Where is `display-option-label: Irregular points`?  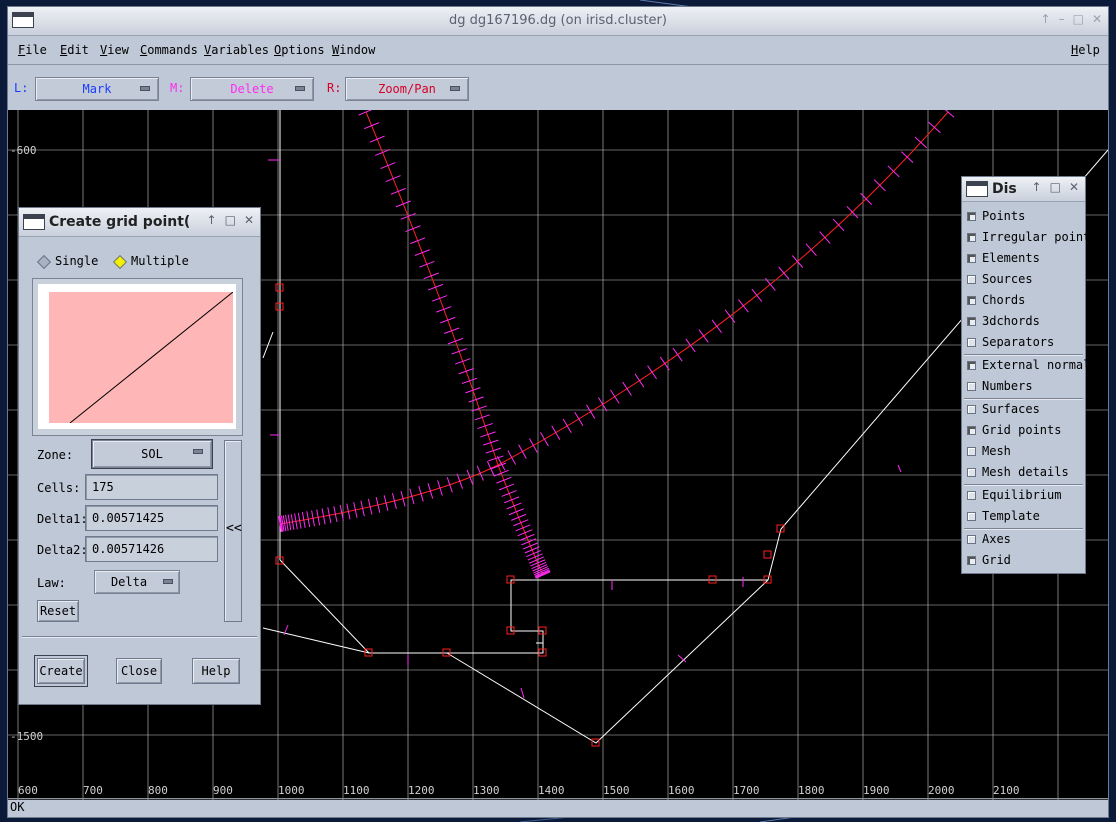 display-option-label: Irregular points is located at coordinates (1040, 237).